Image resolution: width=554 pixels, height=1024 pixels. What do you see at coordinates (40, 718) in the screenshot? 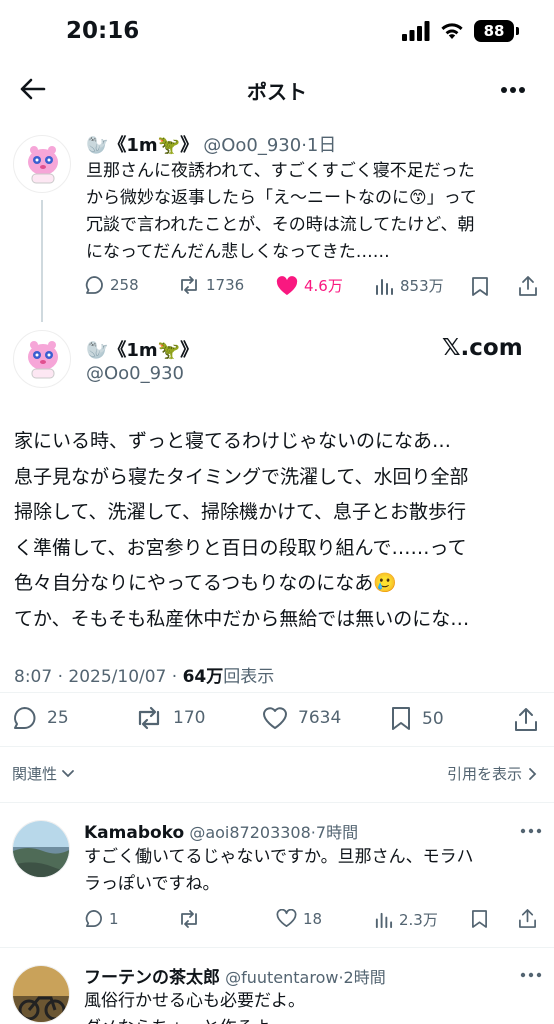
I see `reply-button: 25` at bounding box center [40, 718].